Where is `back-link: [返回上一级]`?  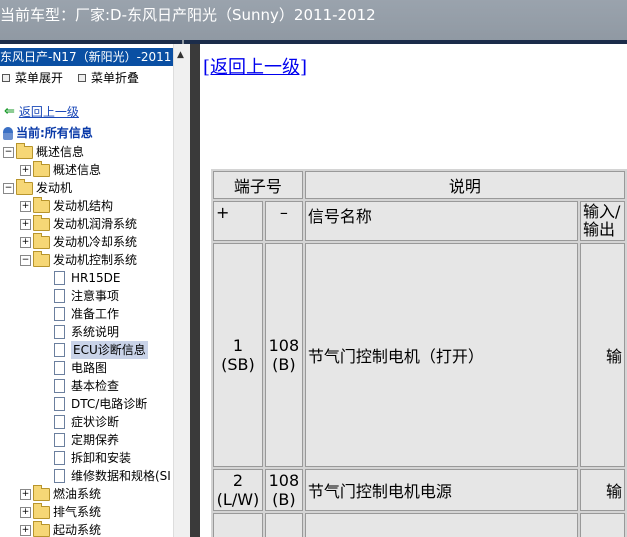
back-link: [返回上一级] is located at coordinates (255, 66).